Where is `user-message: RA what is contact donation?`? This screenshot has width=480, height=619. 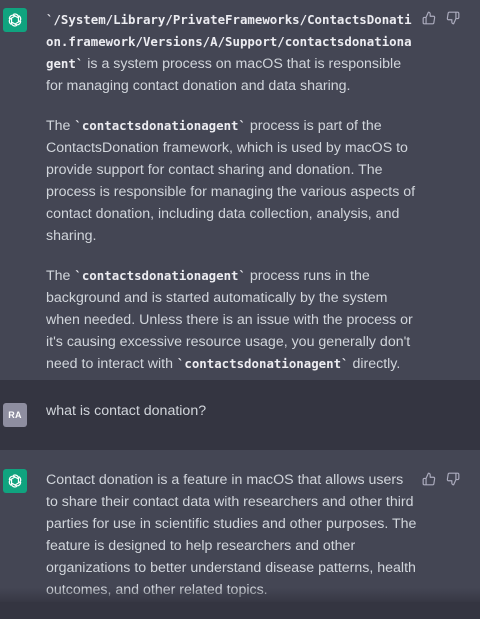 user-message: RA what is contact donation? is located at coordinates (240, 415).